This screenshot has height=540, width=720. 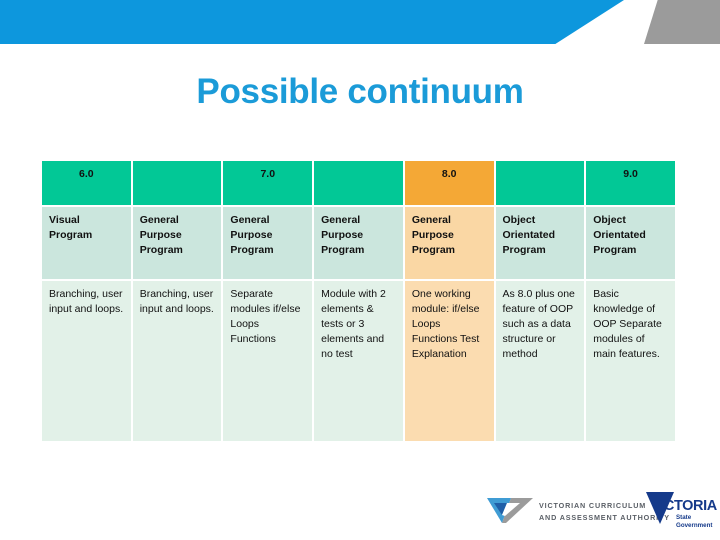 What do you see at coordinates (540, 243) in the screenshot?
I see `cell-type-col6: Object Orientated Program` at bounding box center [540, 243].